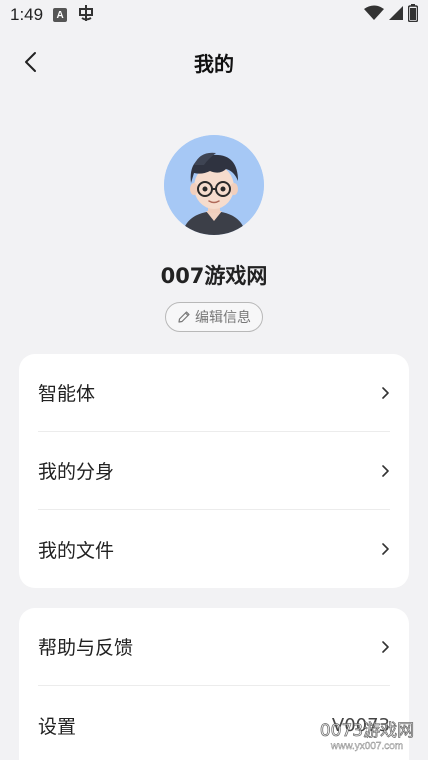 The width and height of the screenshot is (428, 760). I want to click on menu-item-label: 帮助与反馈, so click(86, 648).